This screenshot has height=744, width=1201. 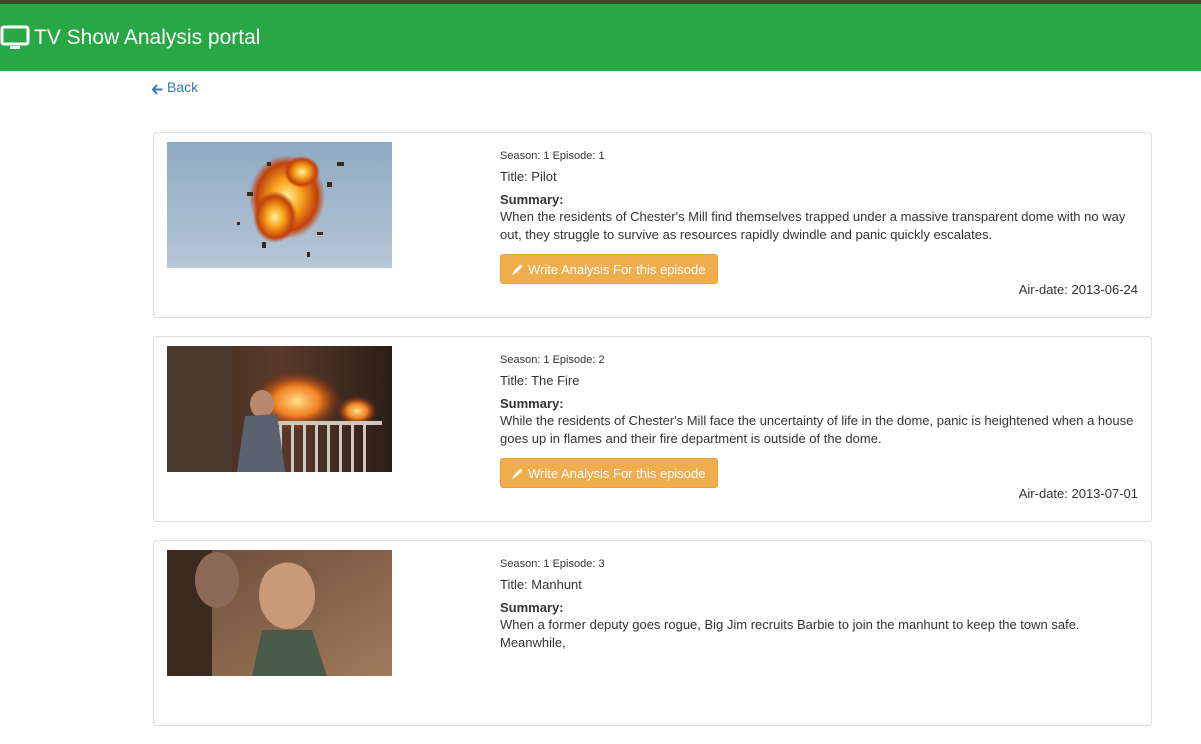 I want to click on episode-meta: Season: 1 Episode: 1, so click(x=552, y=156).